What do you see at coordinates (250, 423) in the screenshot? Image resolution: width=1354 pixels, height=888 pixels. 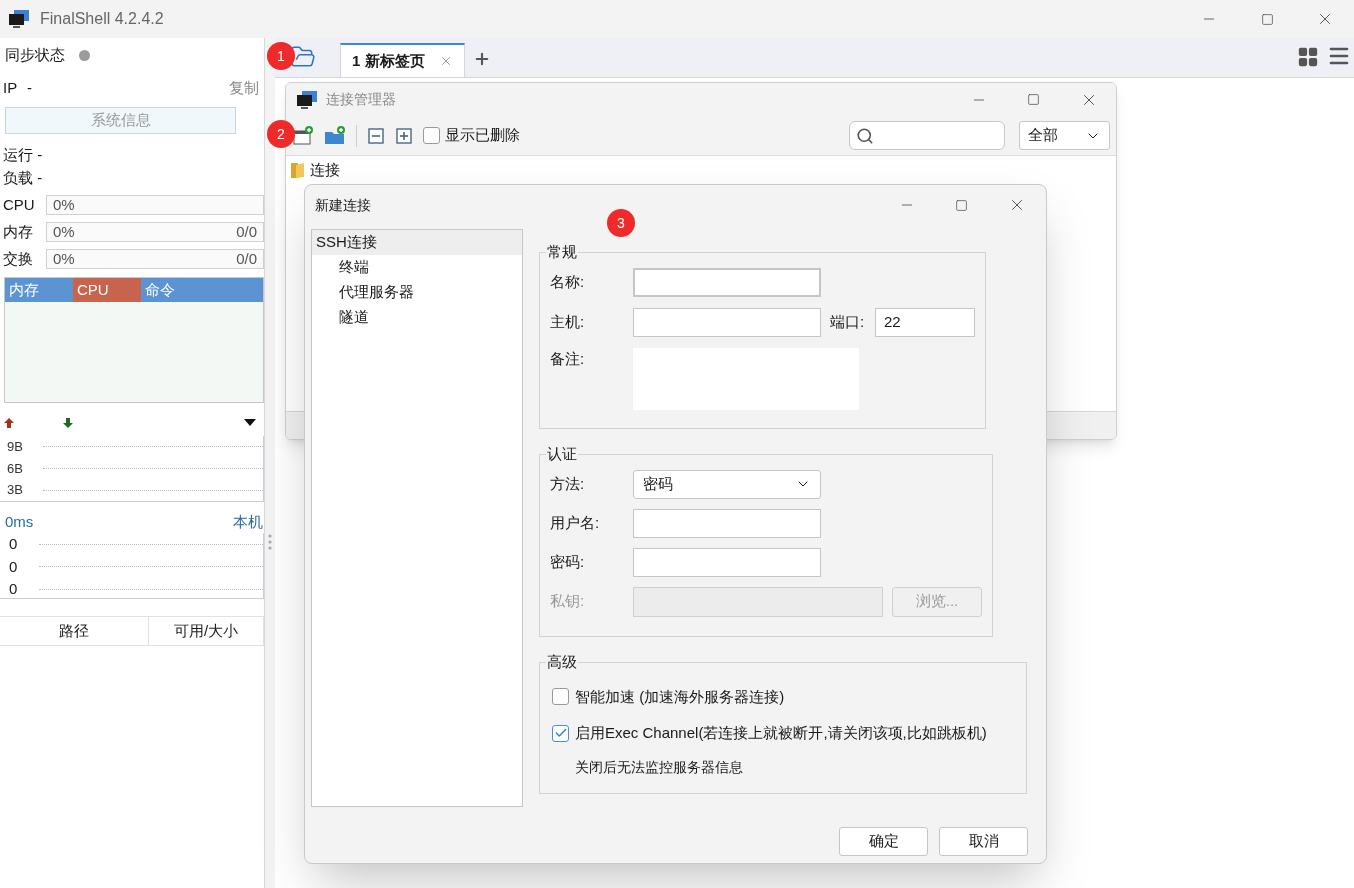 I see `dropdown-caret-icon` at bounding box center [250, 423].